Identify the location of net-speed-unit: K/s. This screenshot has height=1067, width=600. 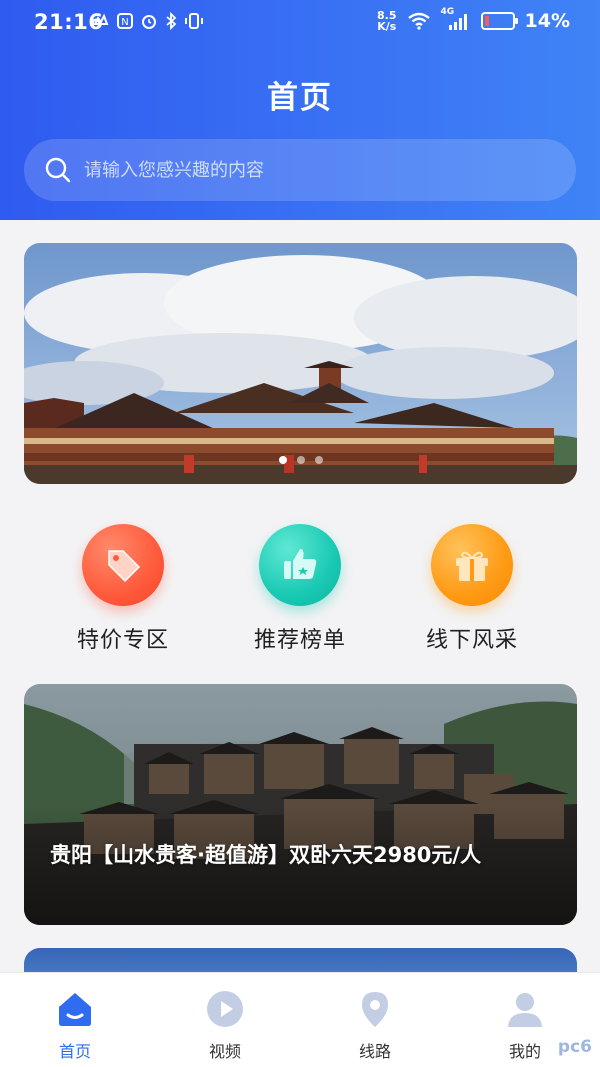
(387, 26).